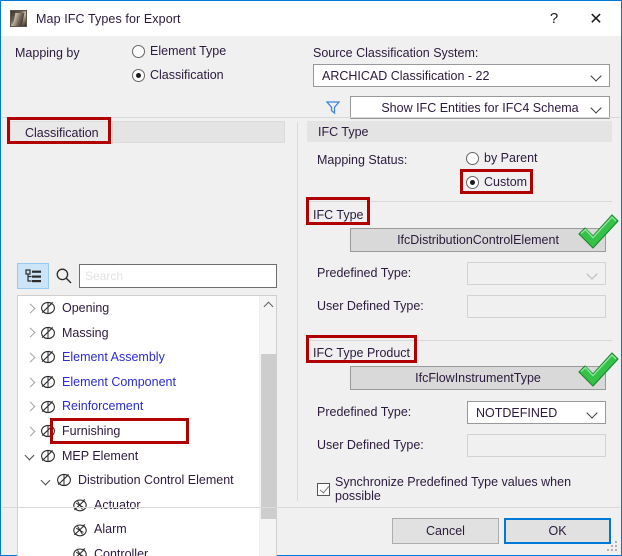  What do you see at coordinates (517, 412) in the screenshot?
I see `predefined-type-value-2: NOTDEFINED` at bounding box center [517, 412].